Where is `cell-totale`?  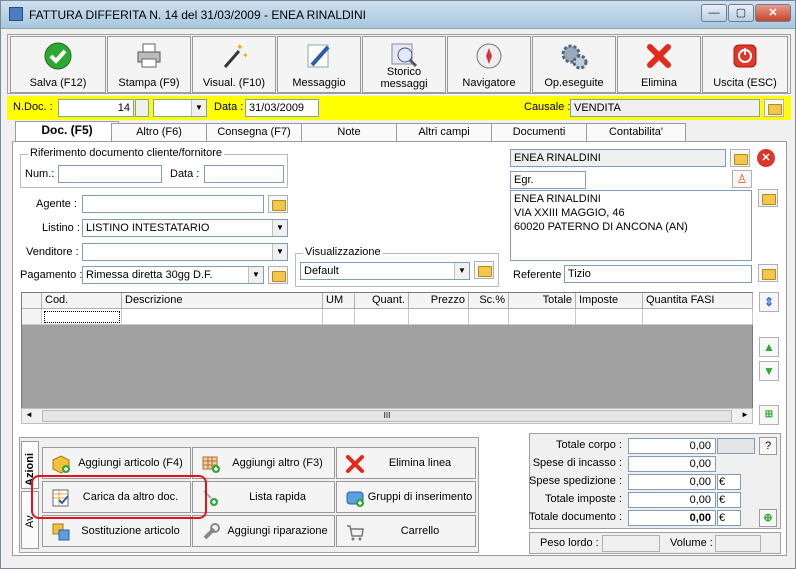 cell-totale is located at coordinates (542, 317).